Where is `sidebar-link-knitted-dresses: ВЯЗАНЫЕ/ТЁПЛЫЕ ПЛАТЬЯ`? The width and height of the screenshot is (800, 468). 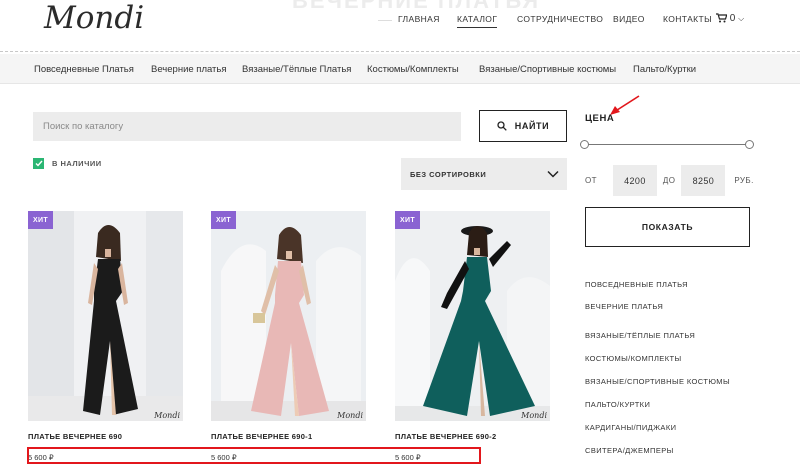 sidebar-link-knitted-dresses: ВЯЗАНЫЕ/ТЁПЛЫЕ ПЛАТЬЯ is located at coordinates (640, 335).